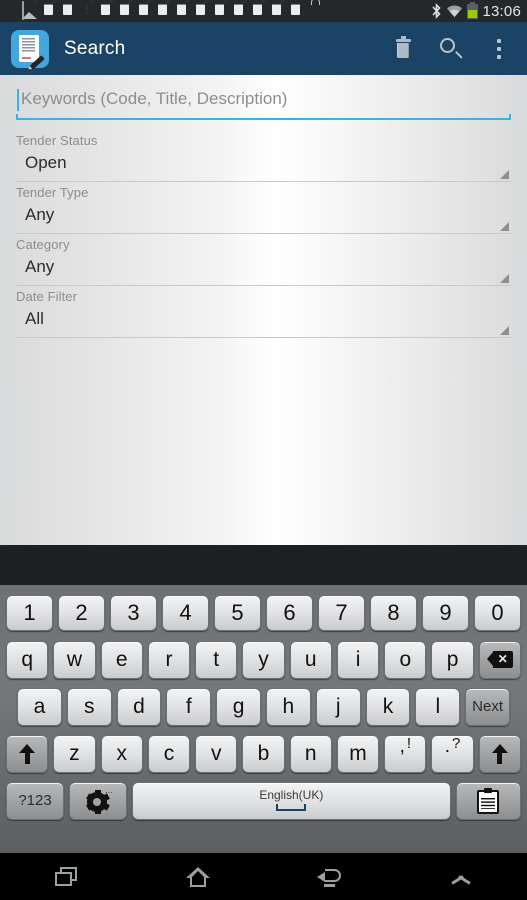 The width and height of the screenshot is (527, 900). Describe the element at coordinates (452, 659) in the screenshot. I see `key-p: p` at that location.